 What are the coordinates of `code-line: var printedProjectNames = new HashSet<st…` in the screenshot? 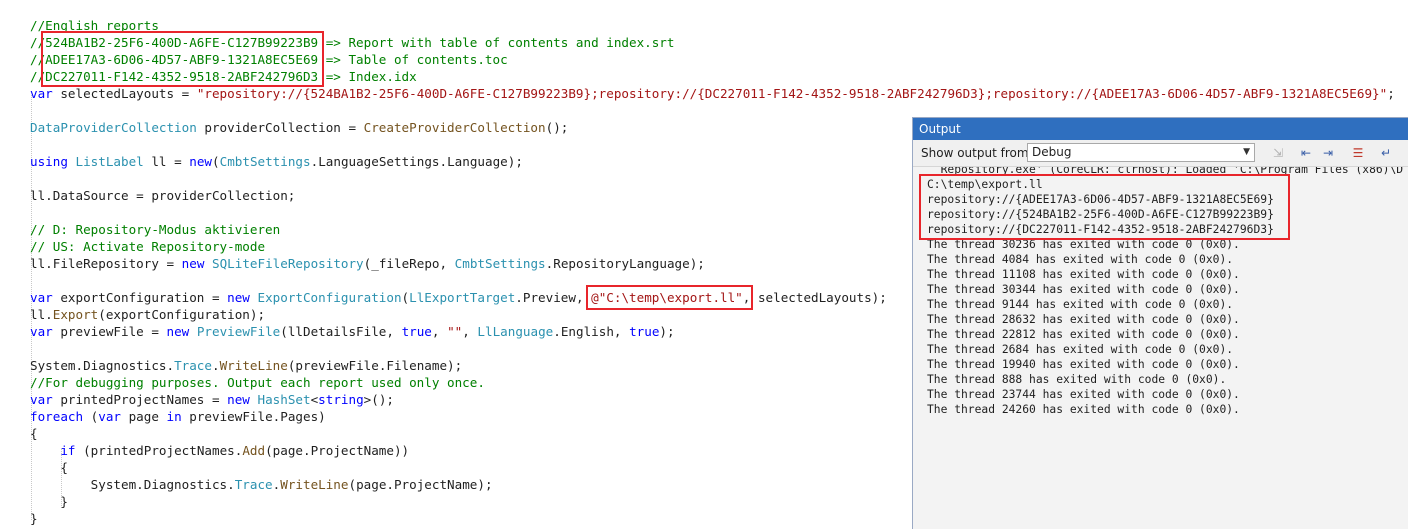 It's located at (212, 399).